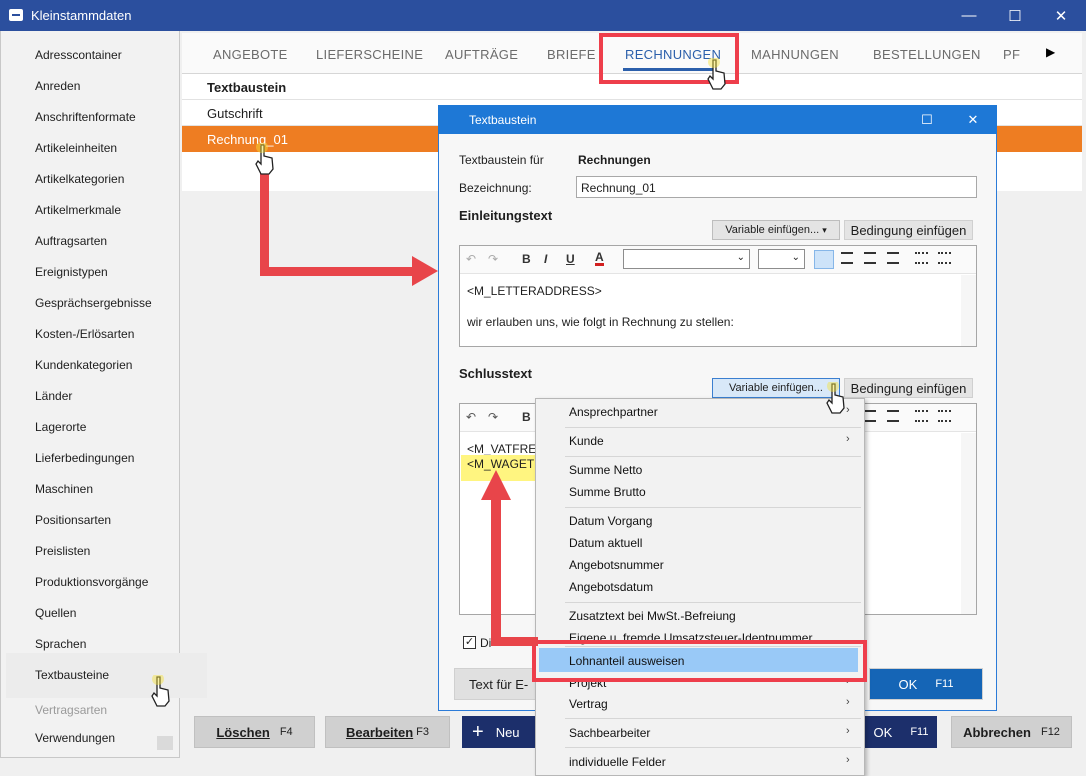 The width and height of the screenshot is (1086, 776). I want to click on schluss-line: <M_VATFRE, so click(502, 449).